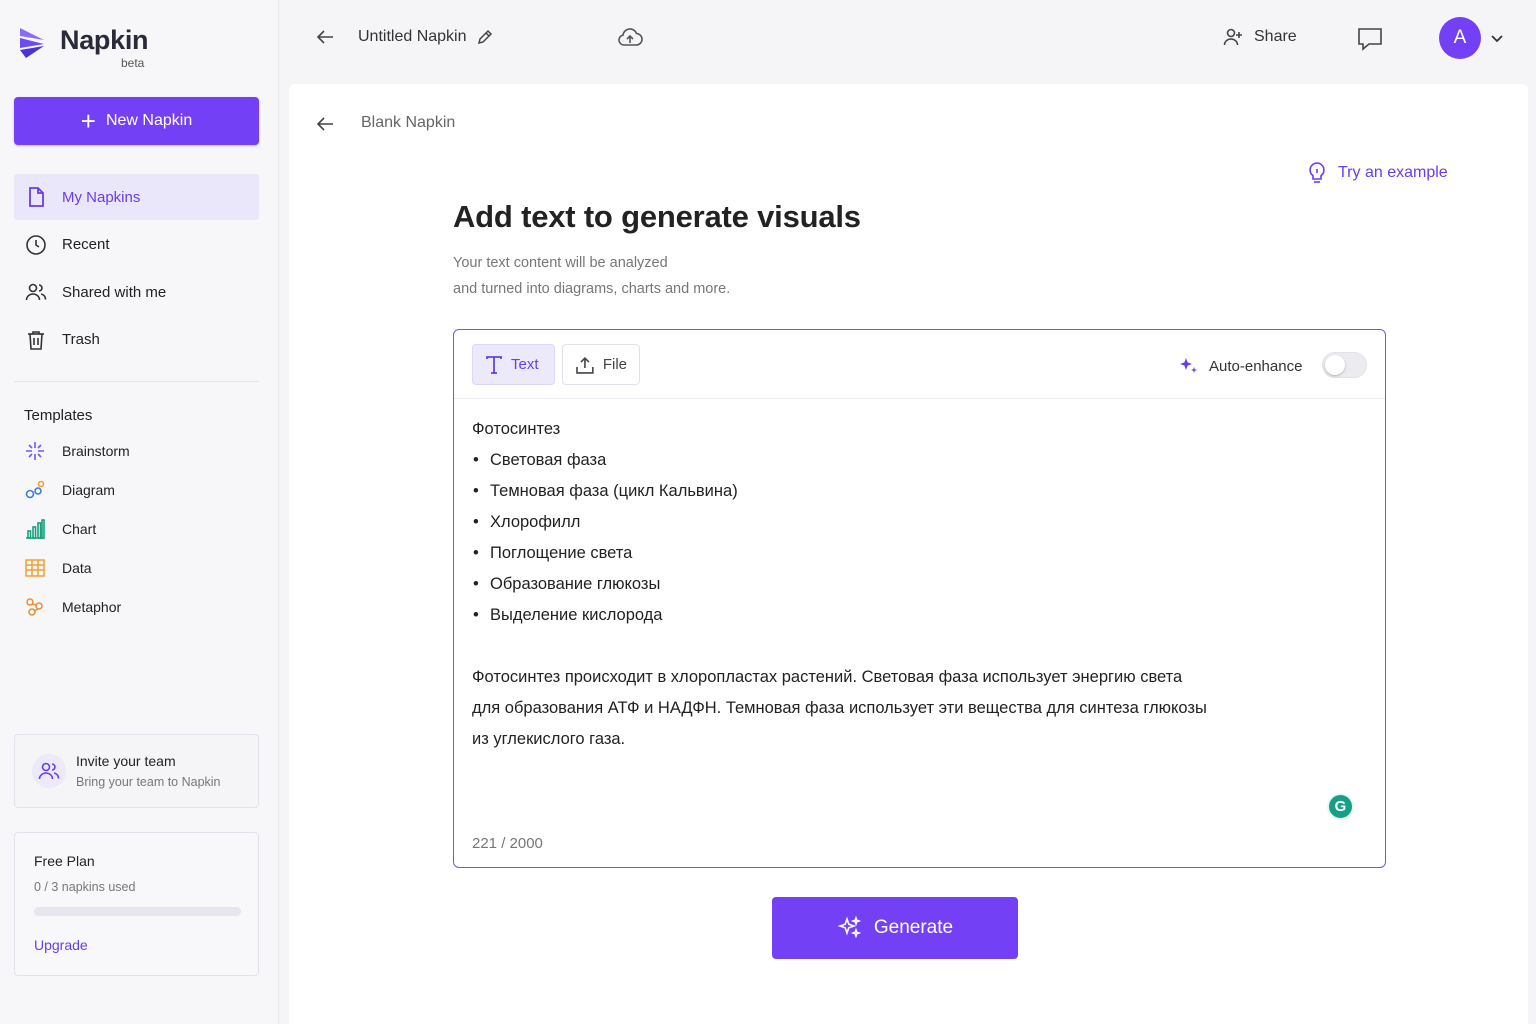 Image resolution: width=1536 pixels, height=1024 pixels. What do you see at coordinates (657, 216) in the screenshot?
I see `page-title: Add text to generate visuals` at bounding box center [657, 216].